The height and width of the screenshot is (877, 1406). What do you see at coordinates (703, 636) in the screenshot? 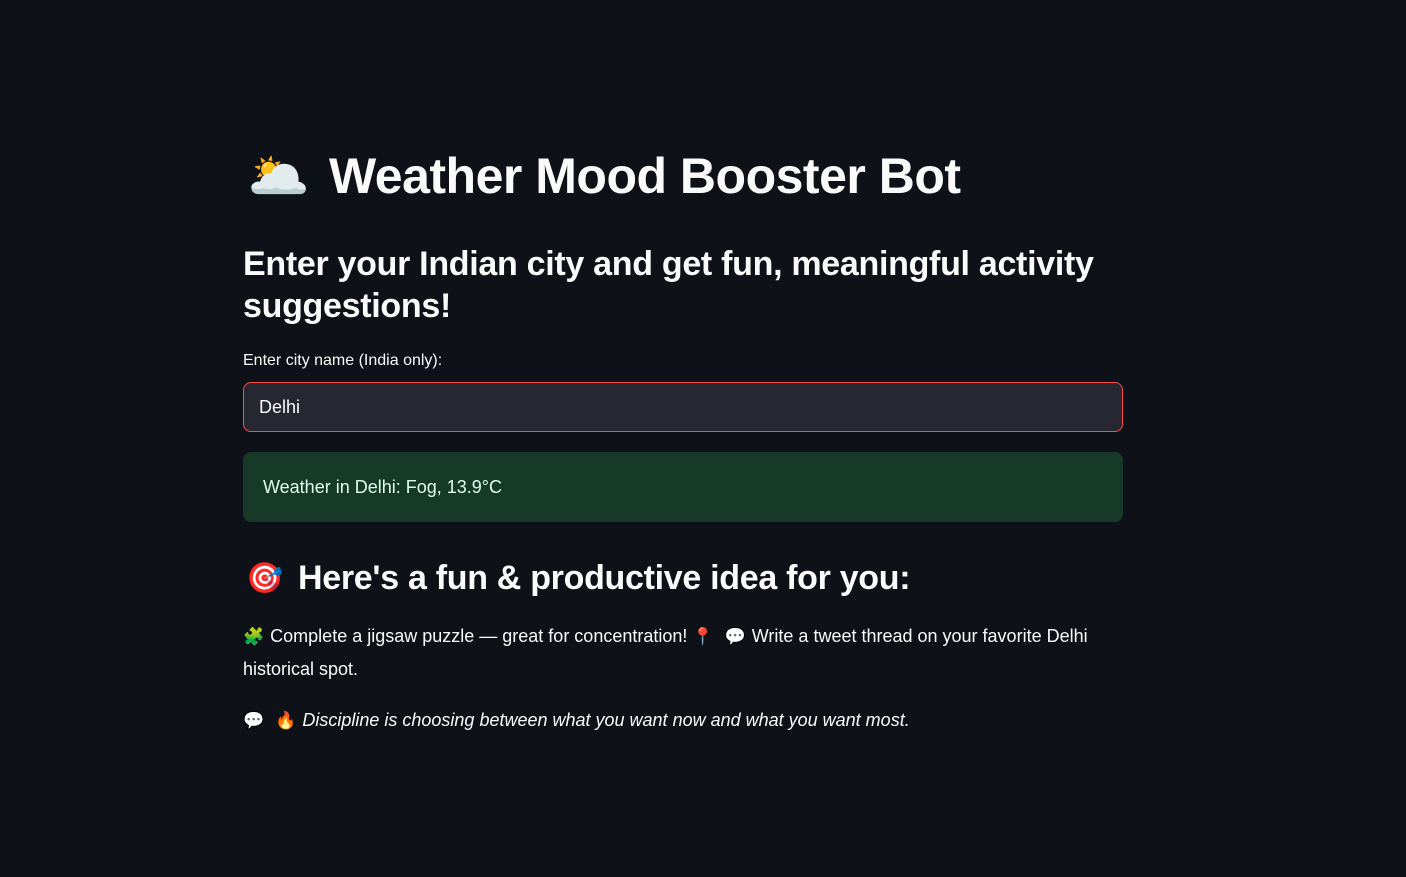
I see `pushpin-icon: 📍` at bounding box center [703, 636].